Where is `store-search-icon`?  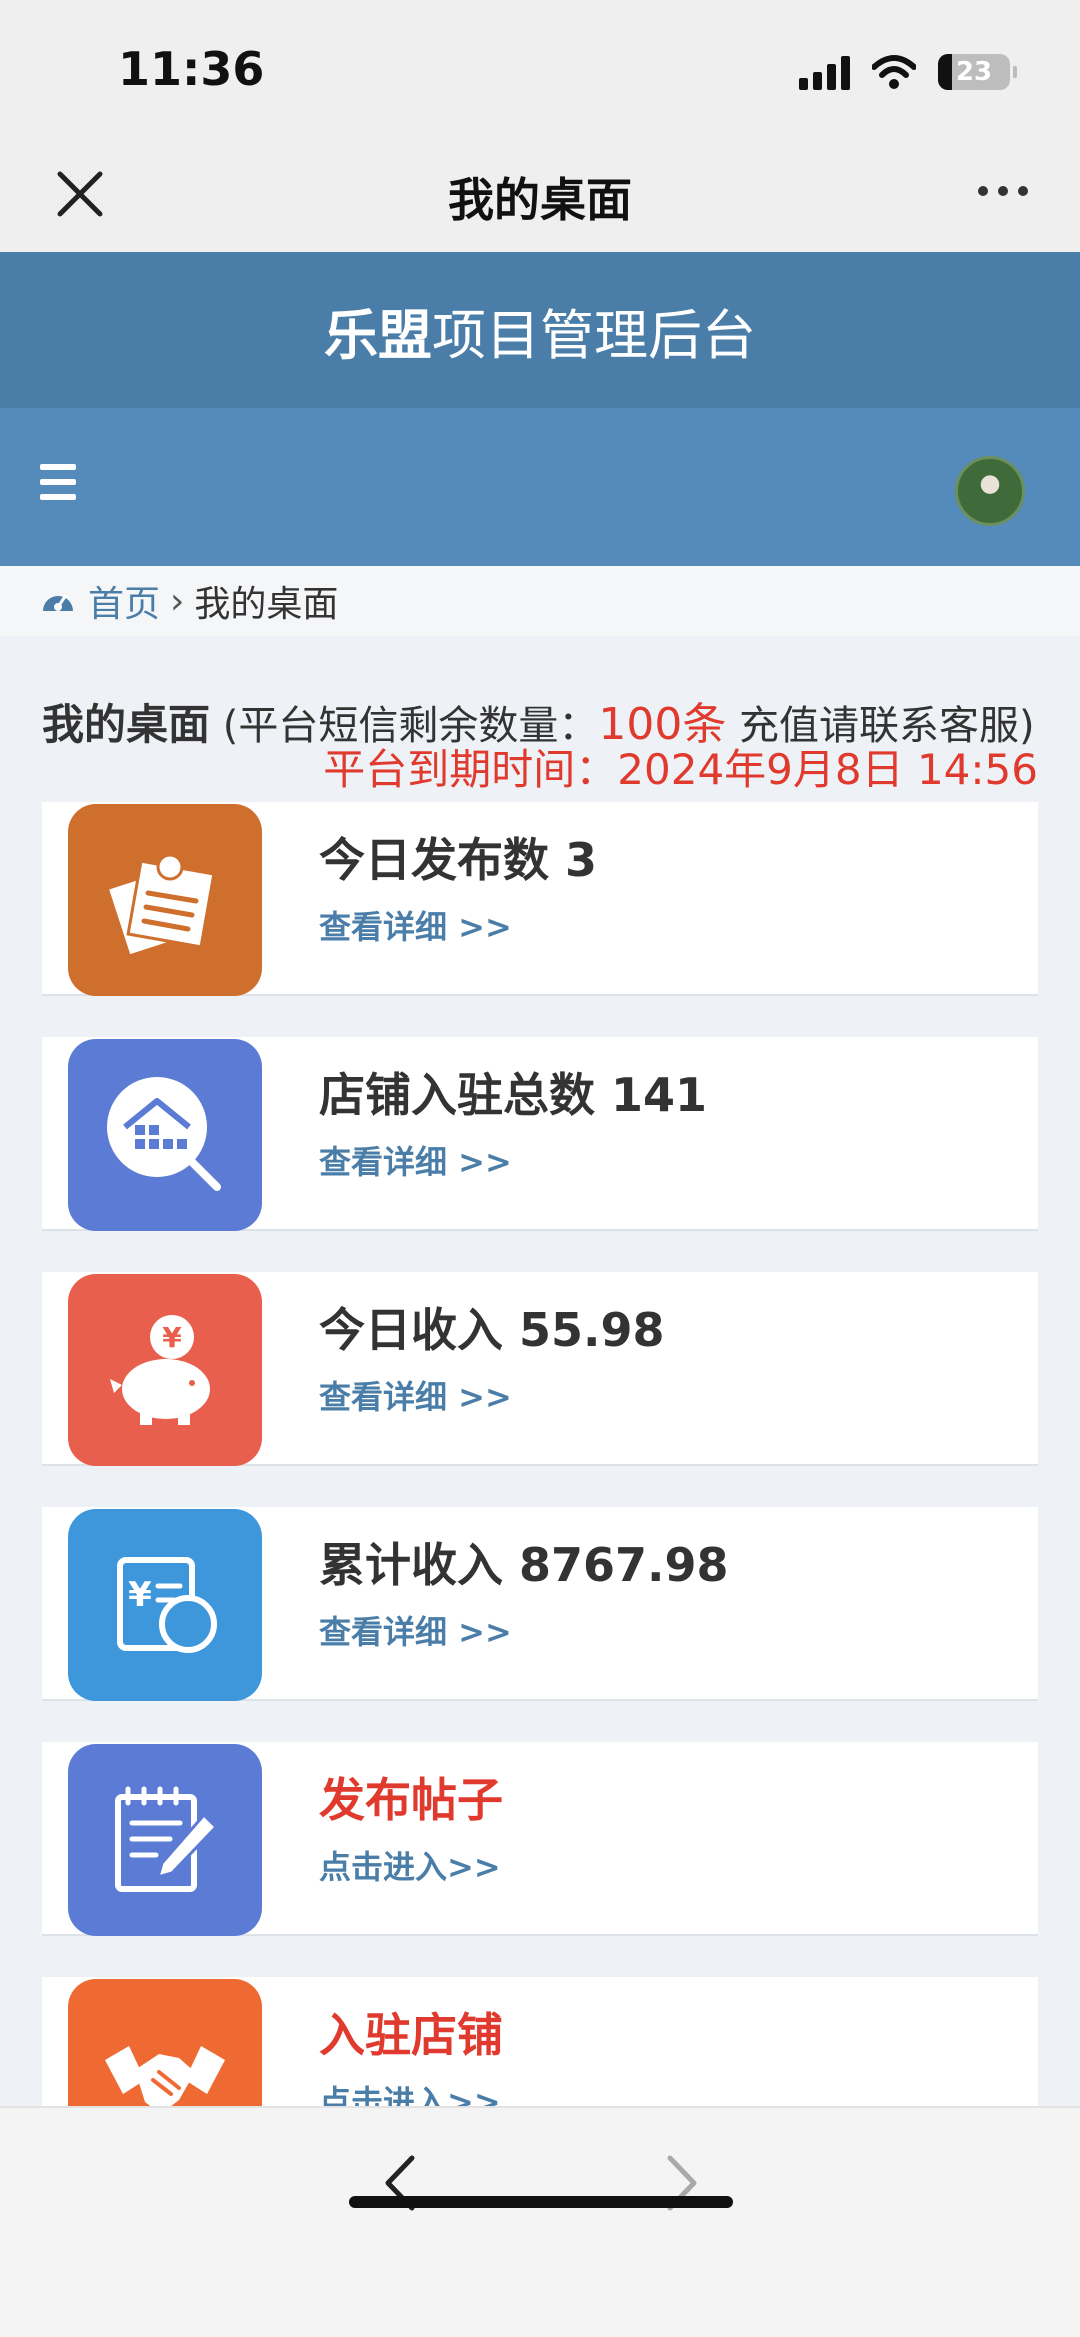
store-search-icon is located at coordinates (164, 1134).